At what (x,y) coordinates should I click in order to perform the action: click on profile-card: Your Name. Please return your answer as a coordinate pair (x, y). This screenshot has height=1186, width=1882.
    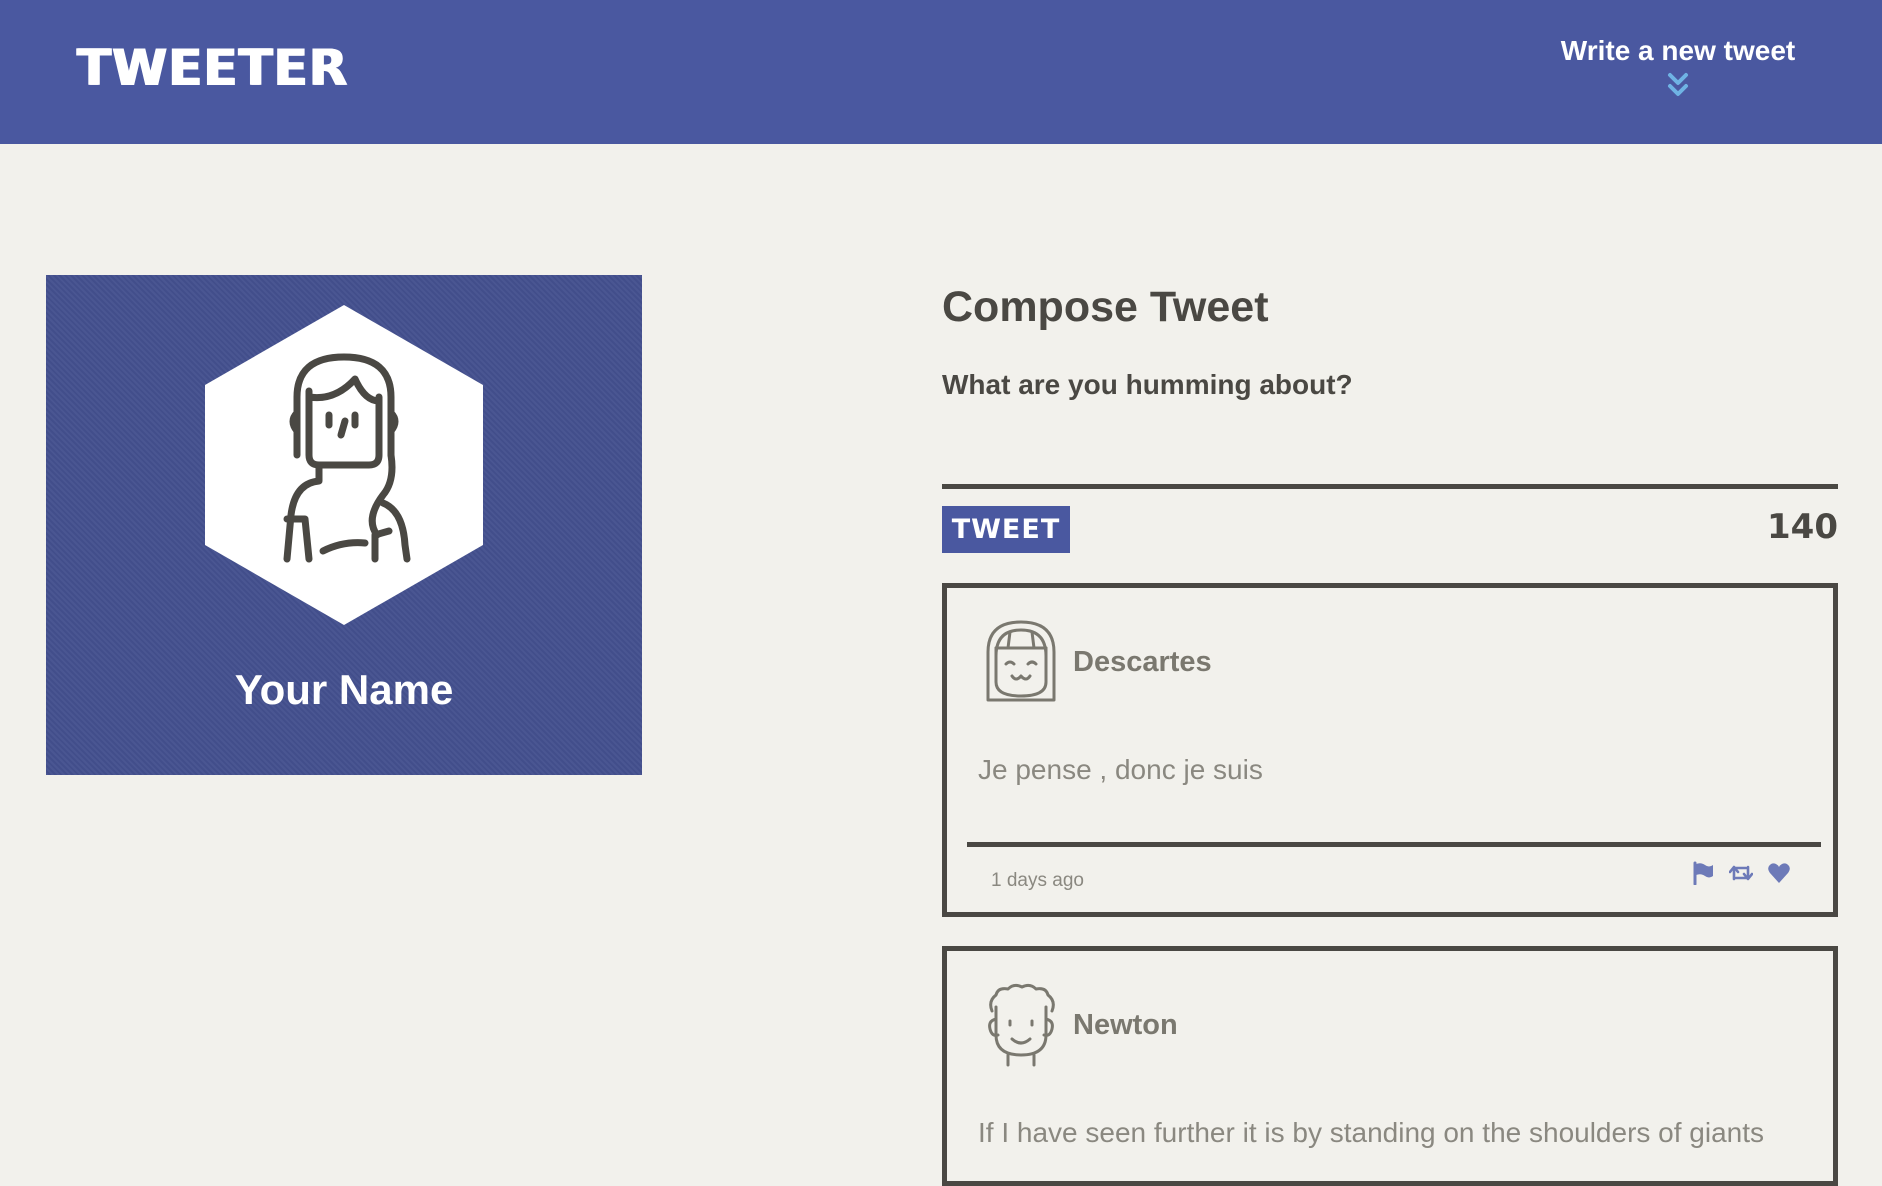
    Looking at the image, I should click on (344, 525).